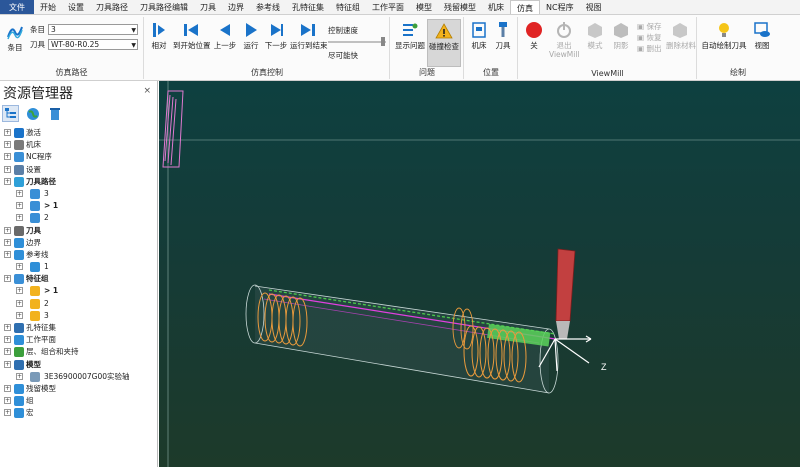  I want to click on auto-draw-tool-button: 自动绘制刀具, so click(724, 35).